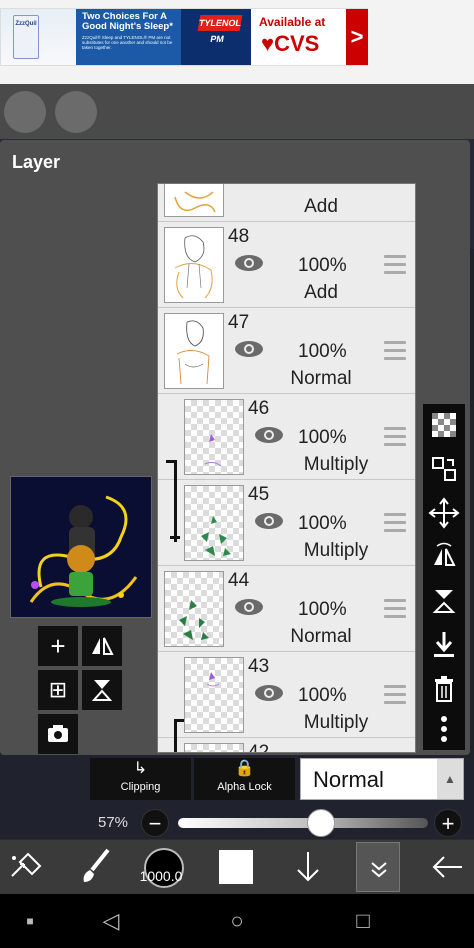  What do you see at coordinates (448, 823) in the screenshot?
I see `opacity-increase-button: +` at bounding box center [448, 823].